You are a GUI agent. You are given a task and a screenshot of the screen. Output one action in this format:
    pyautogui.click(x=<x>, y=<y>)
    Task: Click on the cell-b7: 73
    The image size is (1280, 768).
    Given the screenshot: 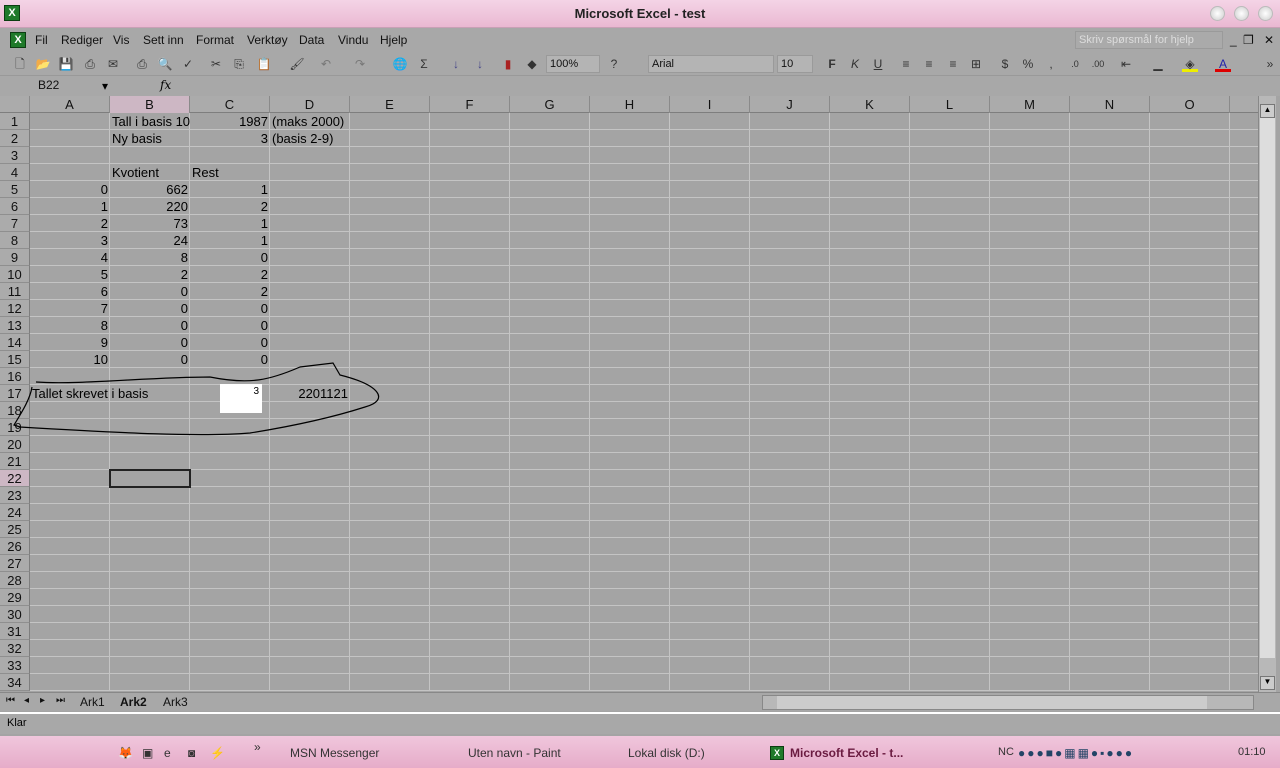 What is the action you would take?
    pyautogui.click(x=150, y=223)
    